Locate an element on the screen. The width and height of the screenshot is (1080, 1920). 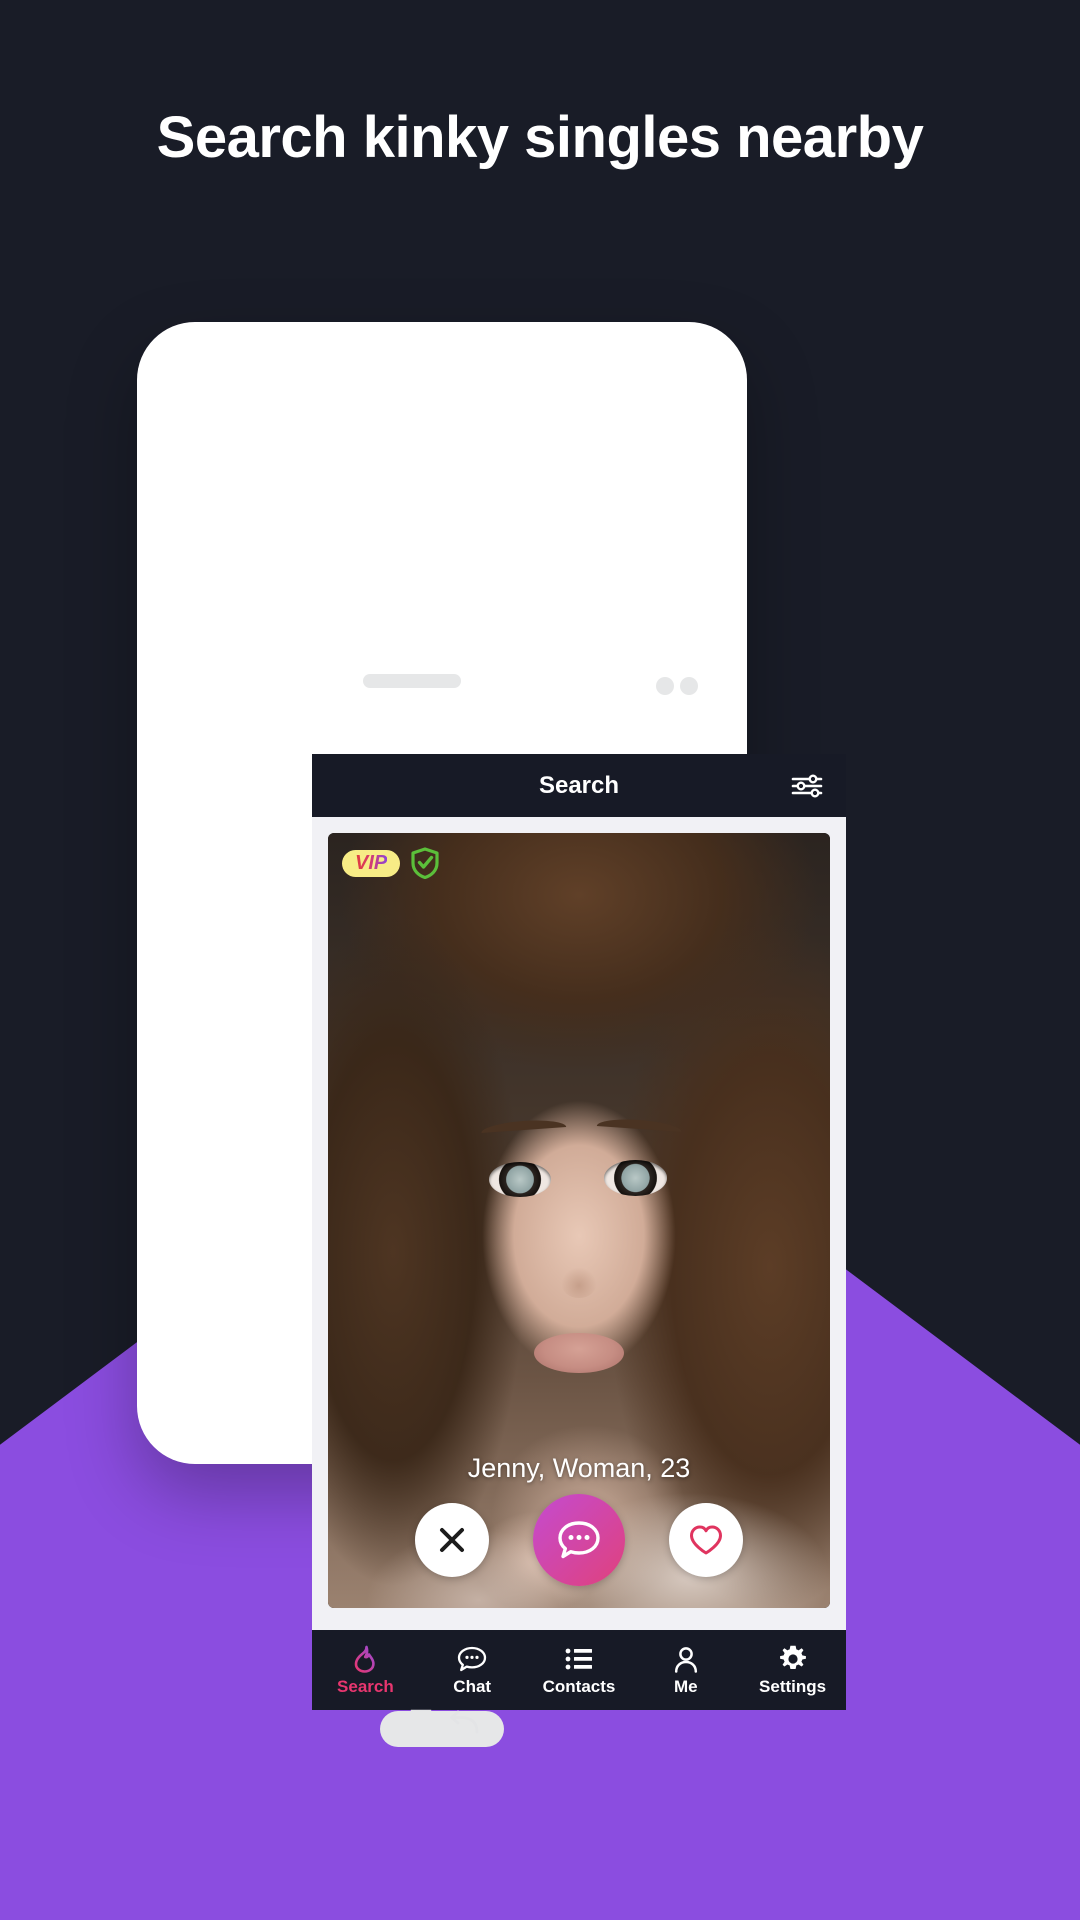
phone-sensor-icon is located at coordinates (665, 686).